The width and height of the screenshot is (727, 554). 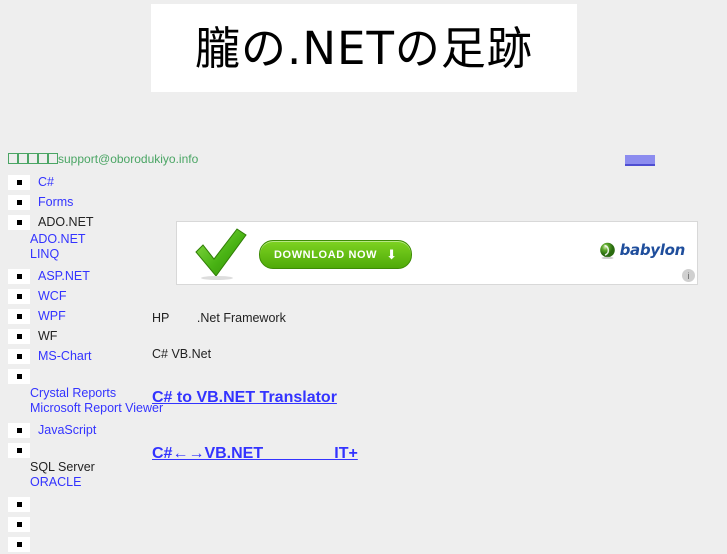 I want to click on sidebar-group: ASP.NET, so click(x=74, y=276).